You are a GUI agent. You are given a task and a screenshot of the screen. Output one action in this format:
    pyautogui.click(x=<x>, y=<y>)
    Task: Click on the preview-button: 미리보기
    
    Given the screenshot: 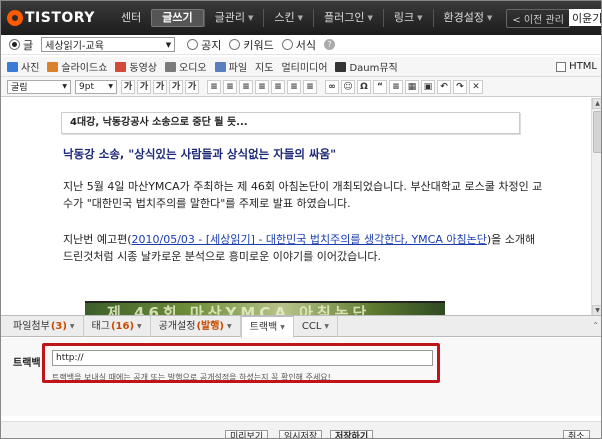 What is the action you would take?
    pyautogui.click(x=247, y=434)
    